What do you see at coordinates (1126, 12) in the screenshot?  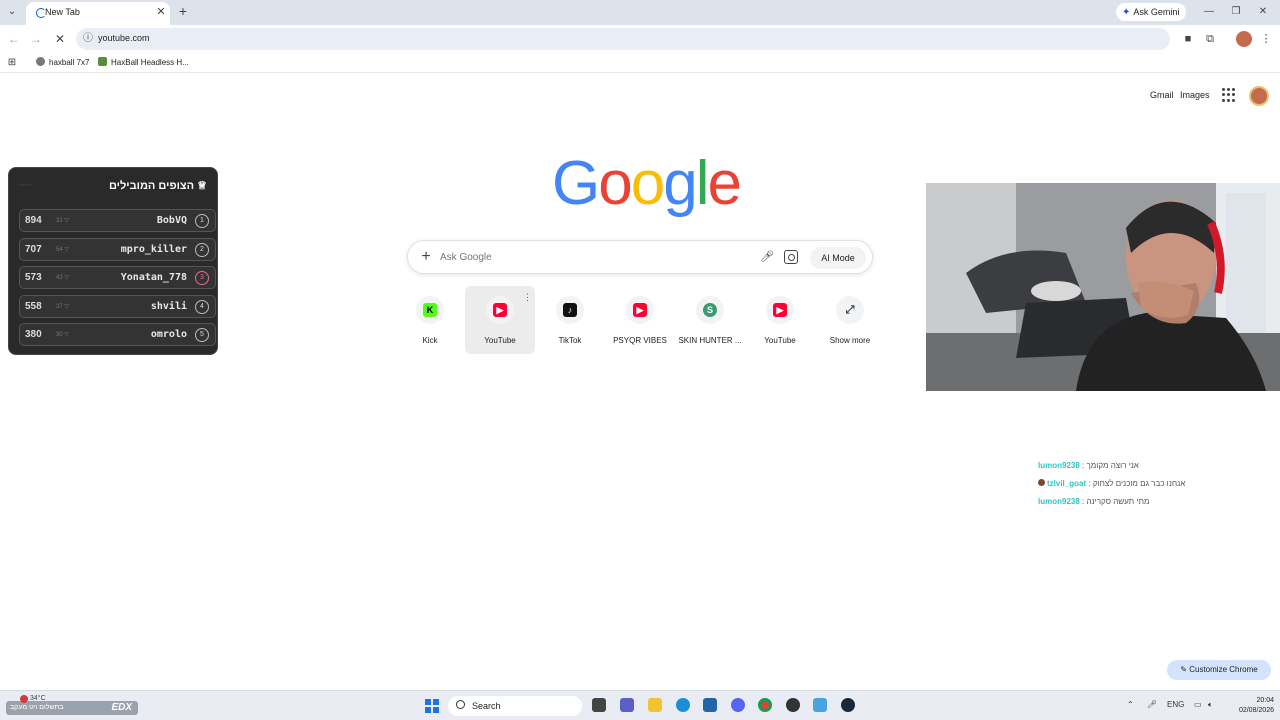 I see `gemini-spark-icon: ✦` at bounding box center [1126, 12].